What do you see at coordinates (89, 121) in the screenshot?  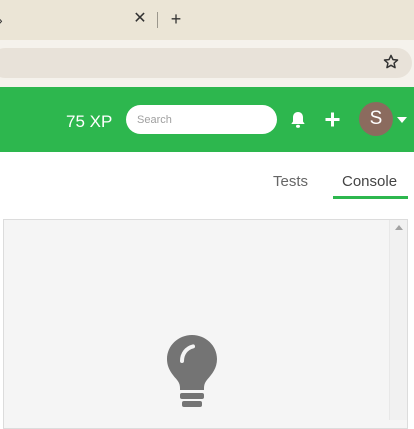 I see `xp-counter: 75 XP` at bounding box center [89, 121].